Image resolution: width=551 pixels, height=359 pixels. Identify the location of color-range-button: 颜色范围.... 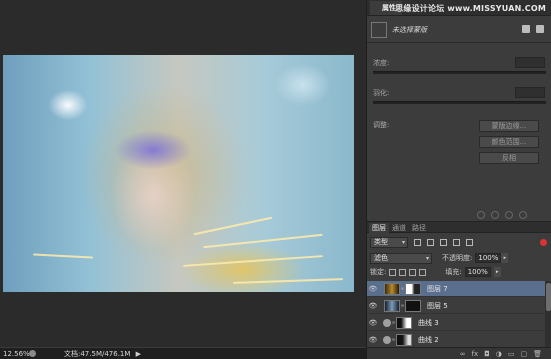
(509, 142).